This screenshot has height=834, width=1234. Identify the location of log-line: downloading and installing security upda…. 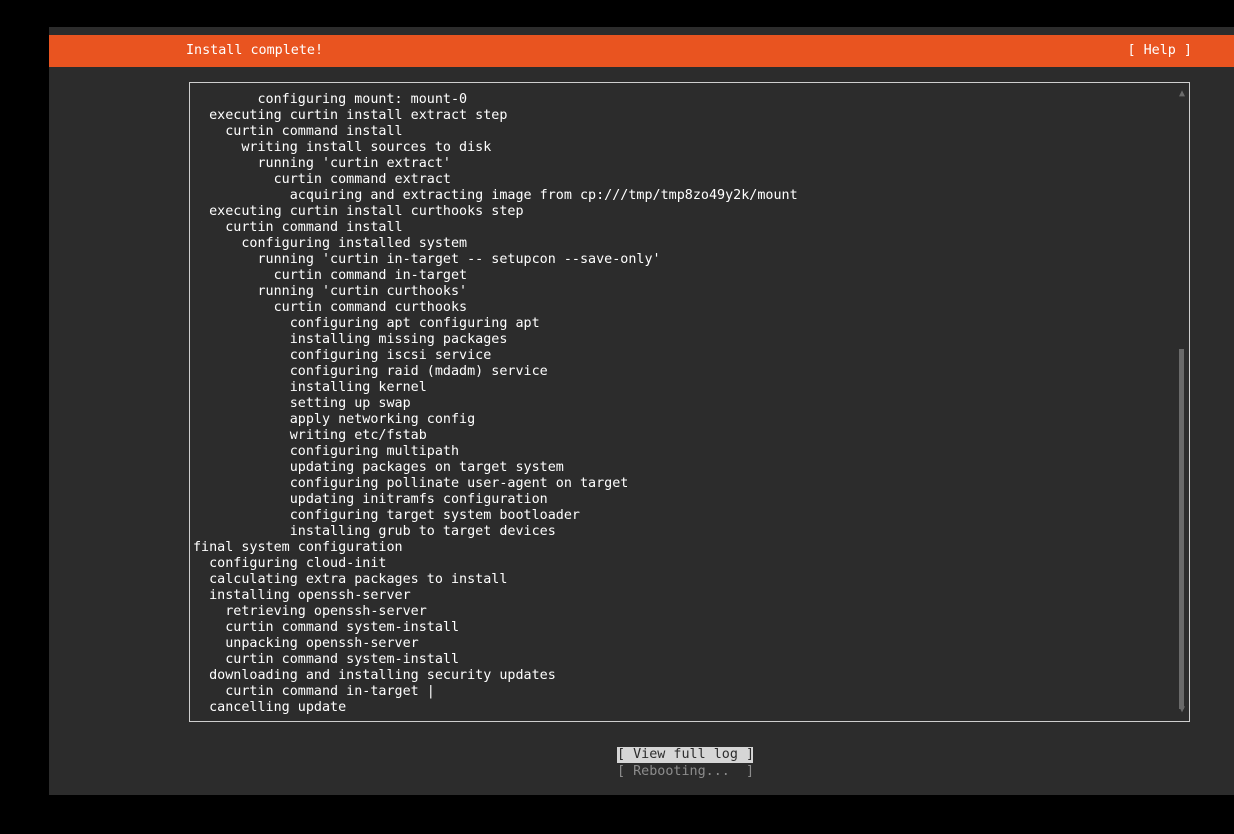
(374, 675).